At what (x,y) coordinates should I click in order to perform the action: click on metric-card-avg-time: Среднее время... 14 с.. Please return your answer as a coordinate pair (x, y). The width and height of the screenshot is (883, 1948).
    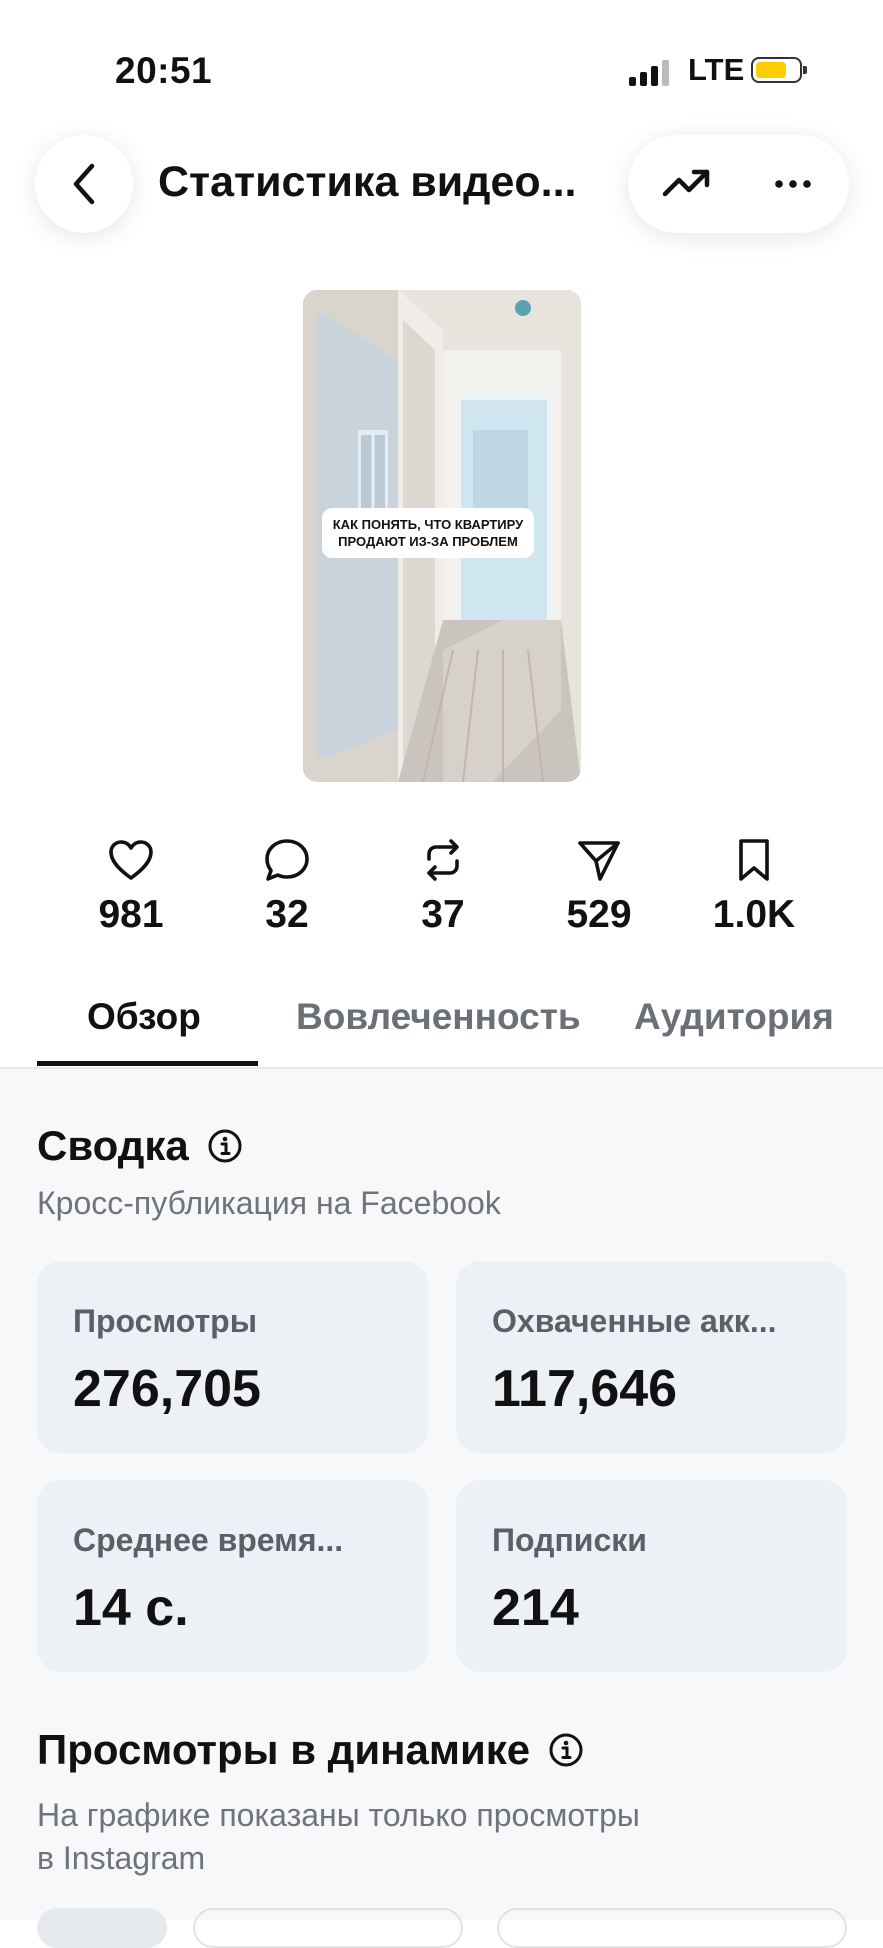
    Looking at the image, I should click on (232, 1576).